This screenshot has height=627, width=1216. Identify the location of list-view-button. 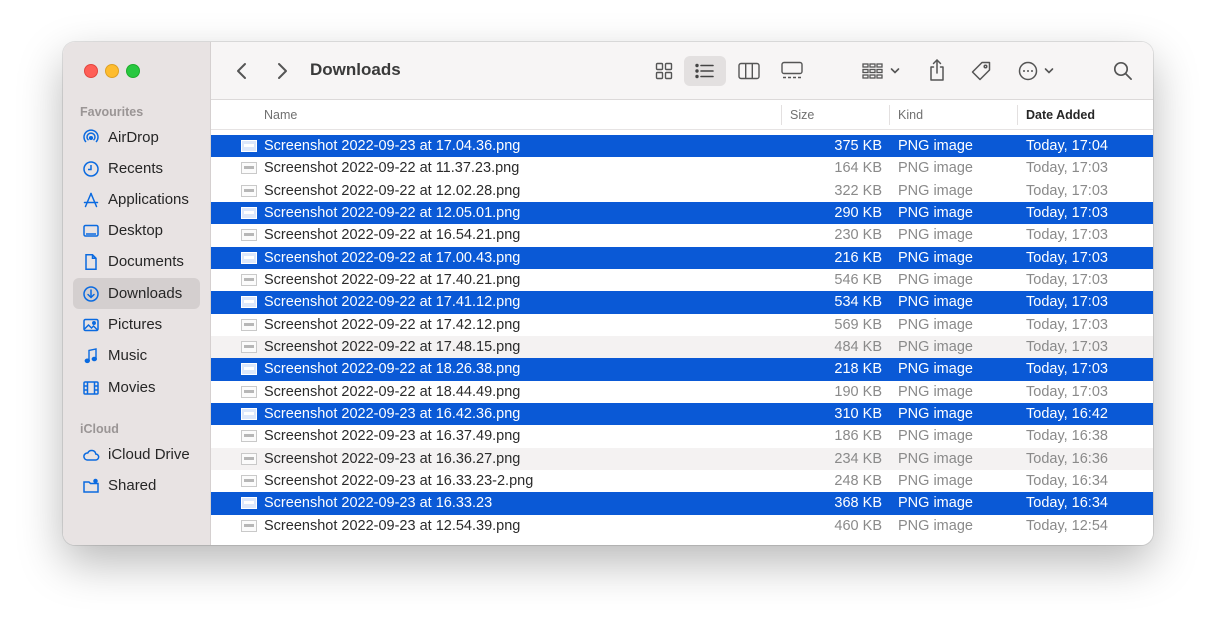
(705, 71).